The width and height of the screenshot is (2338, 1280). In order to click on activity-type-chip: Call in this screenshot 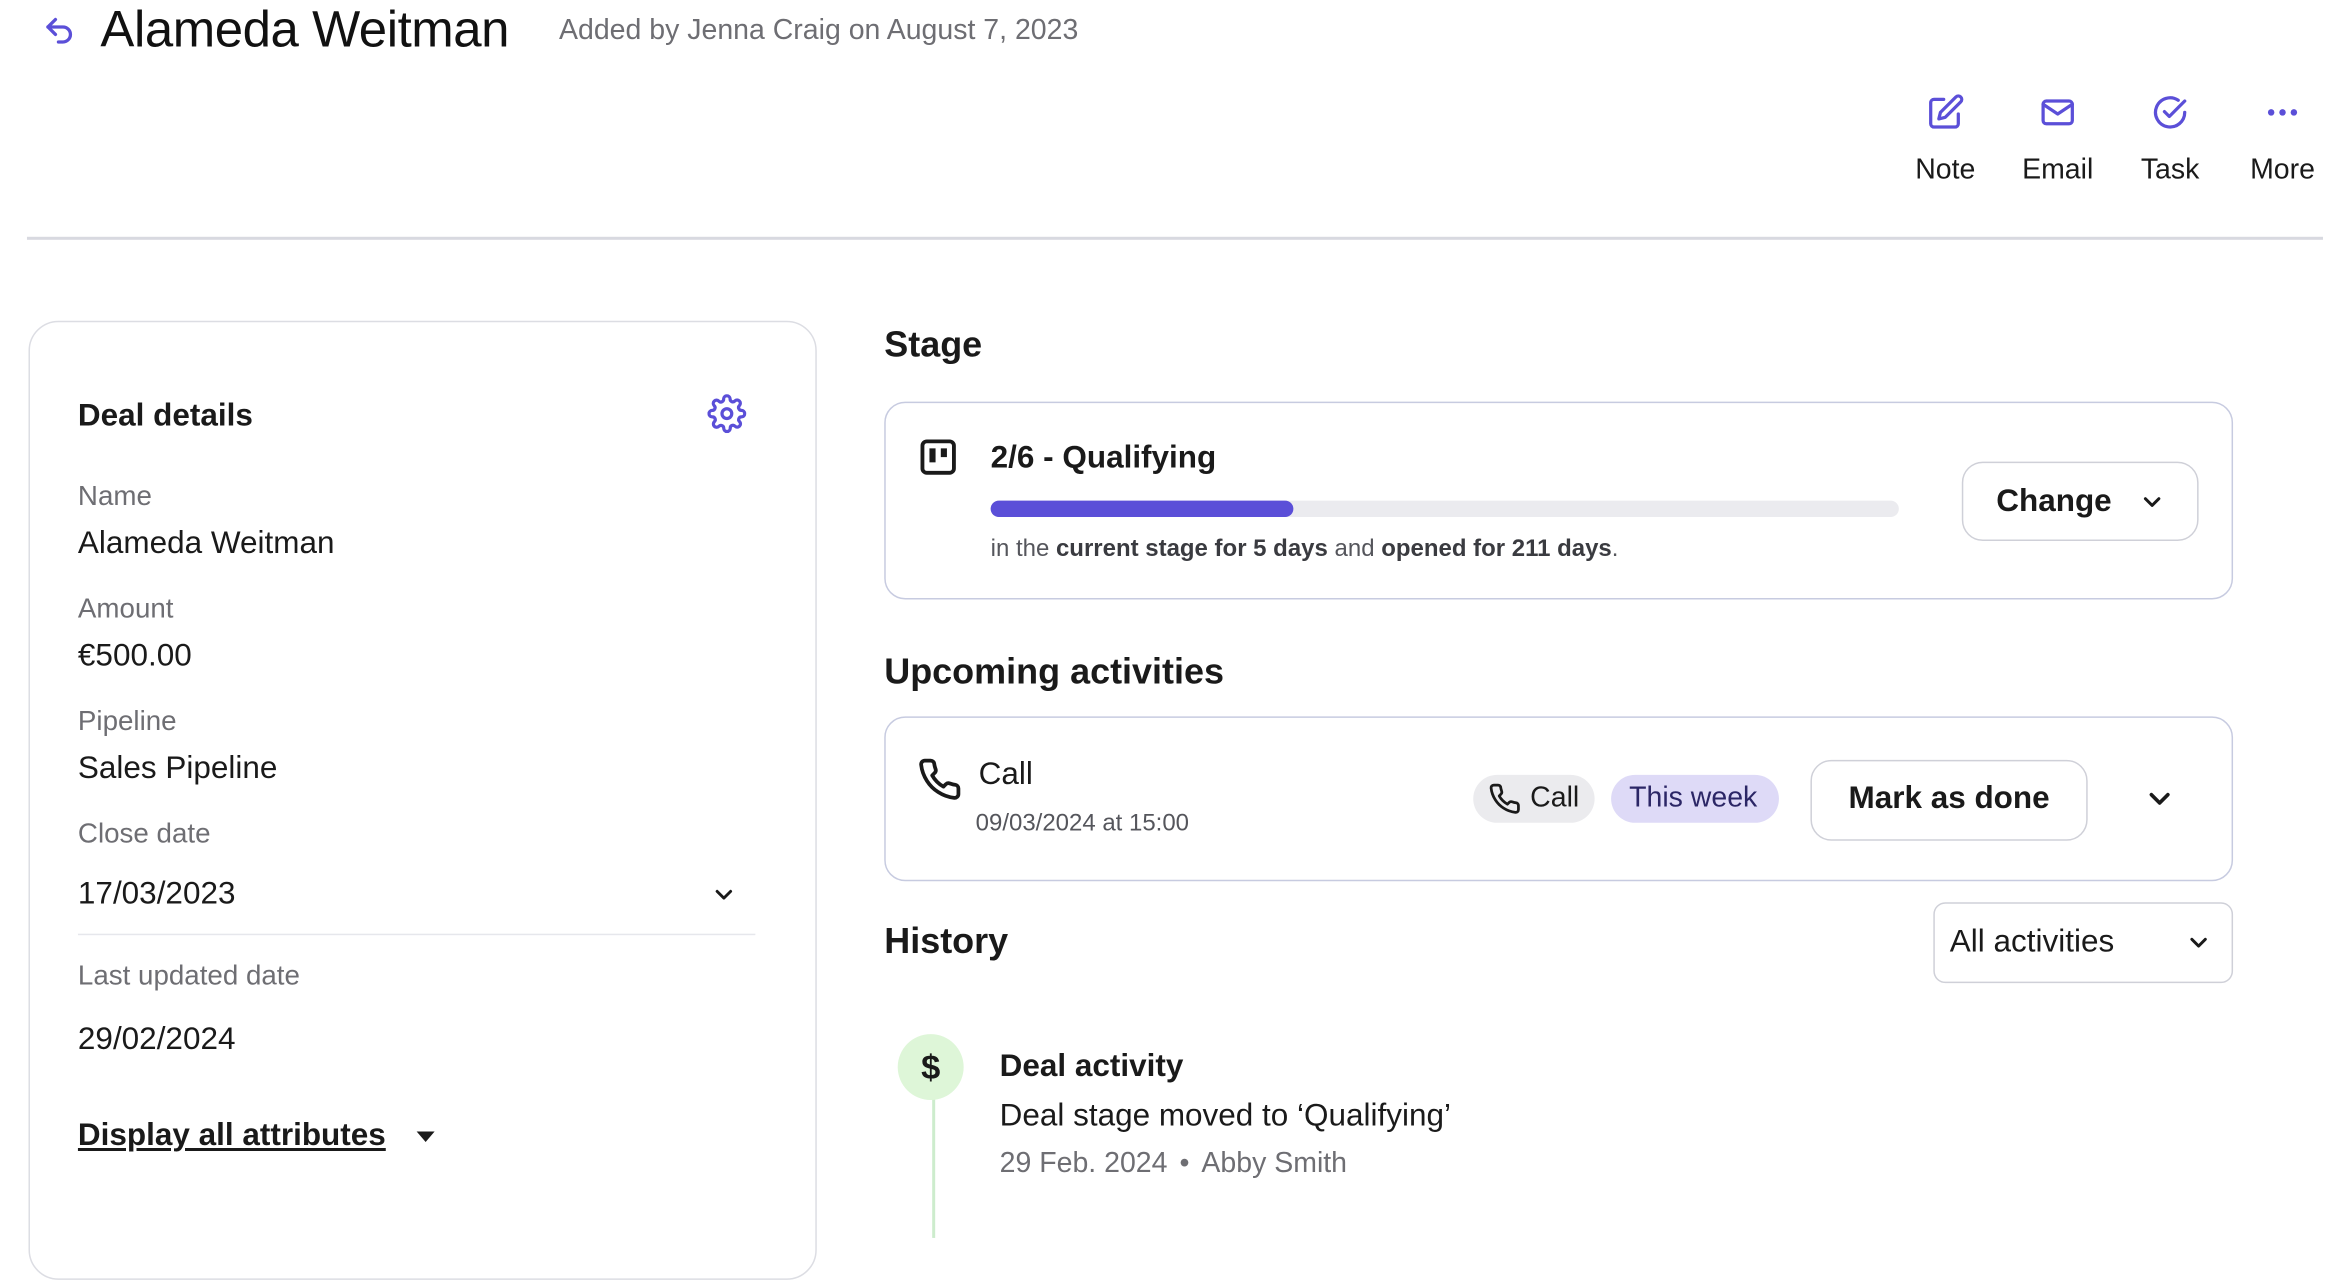, I will do `click(1534, 798)`.